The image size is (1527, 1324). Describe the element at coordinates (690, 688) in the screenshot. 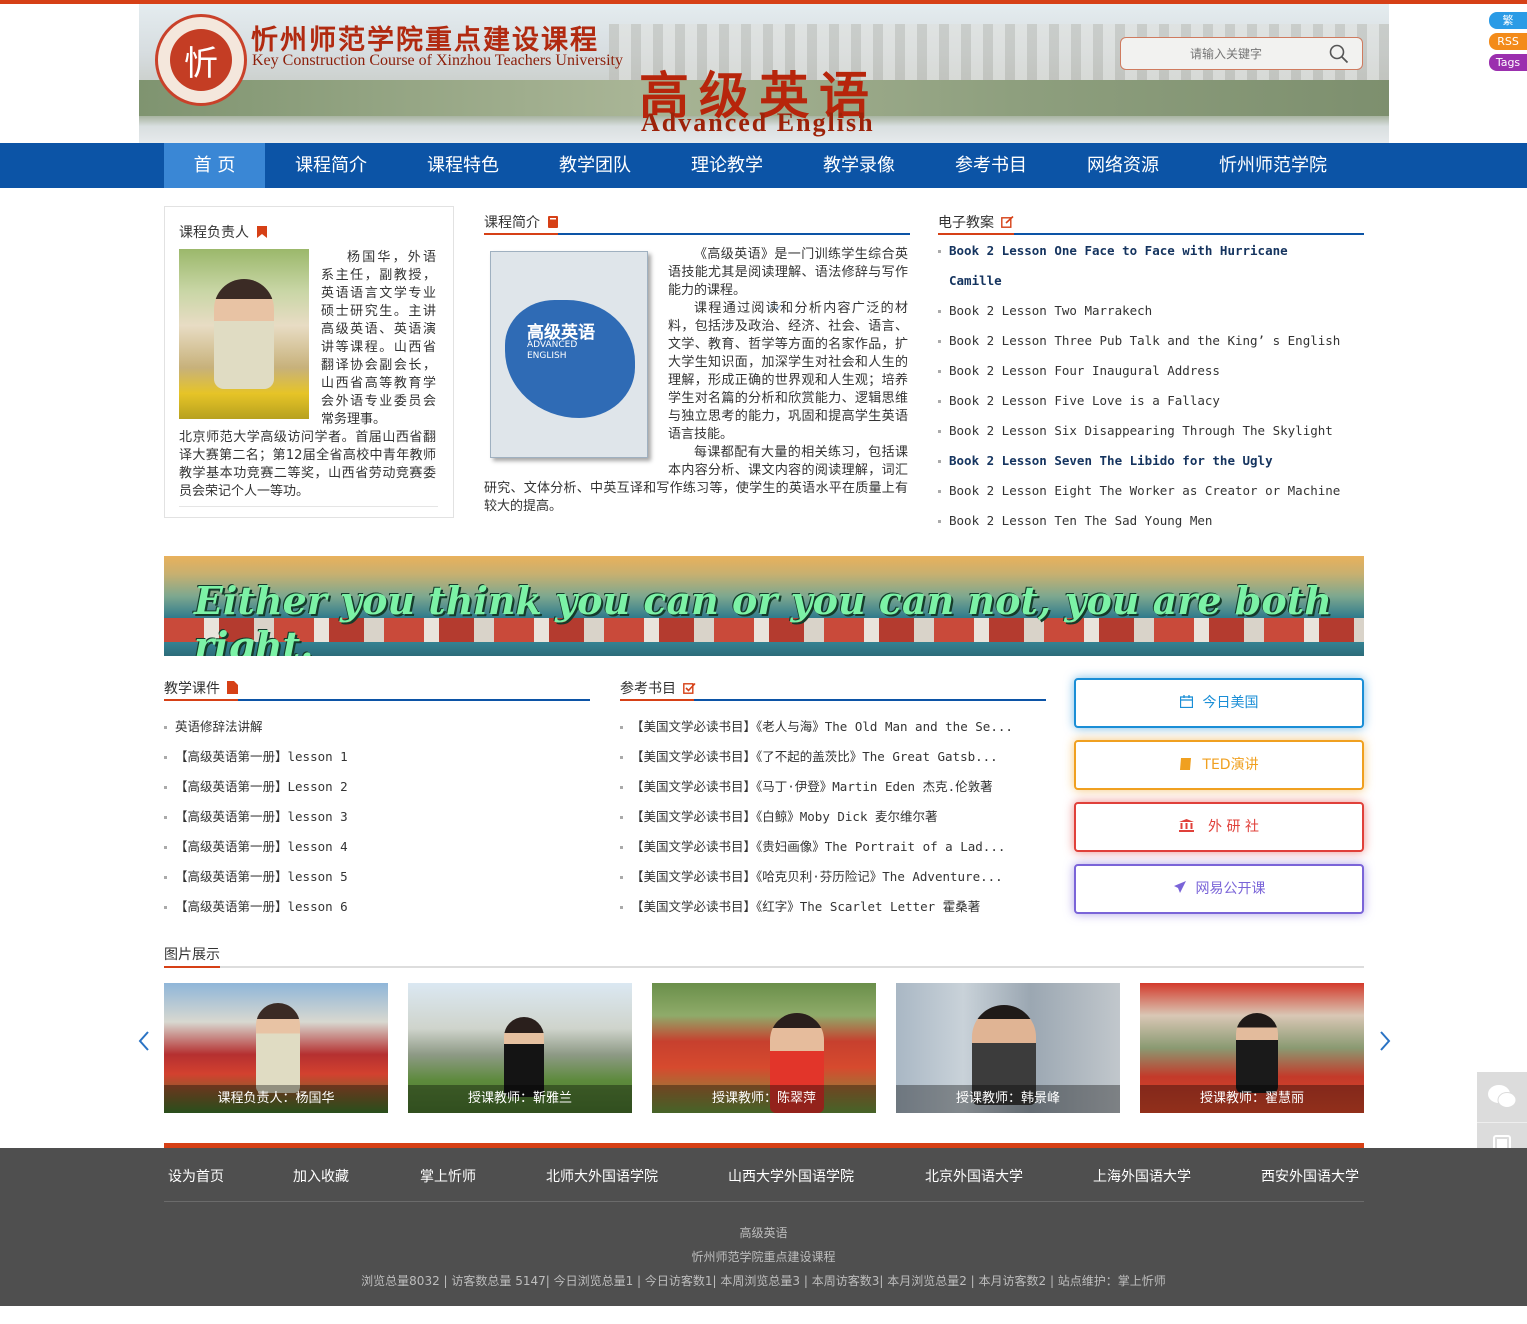

I see `checkbox-icon` at that location.